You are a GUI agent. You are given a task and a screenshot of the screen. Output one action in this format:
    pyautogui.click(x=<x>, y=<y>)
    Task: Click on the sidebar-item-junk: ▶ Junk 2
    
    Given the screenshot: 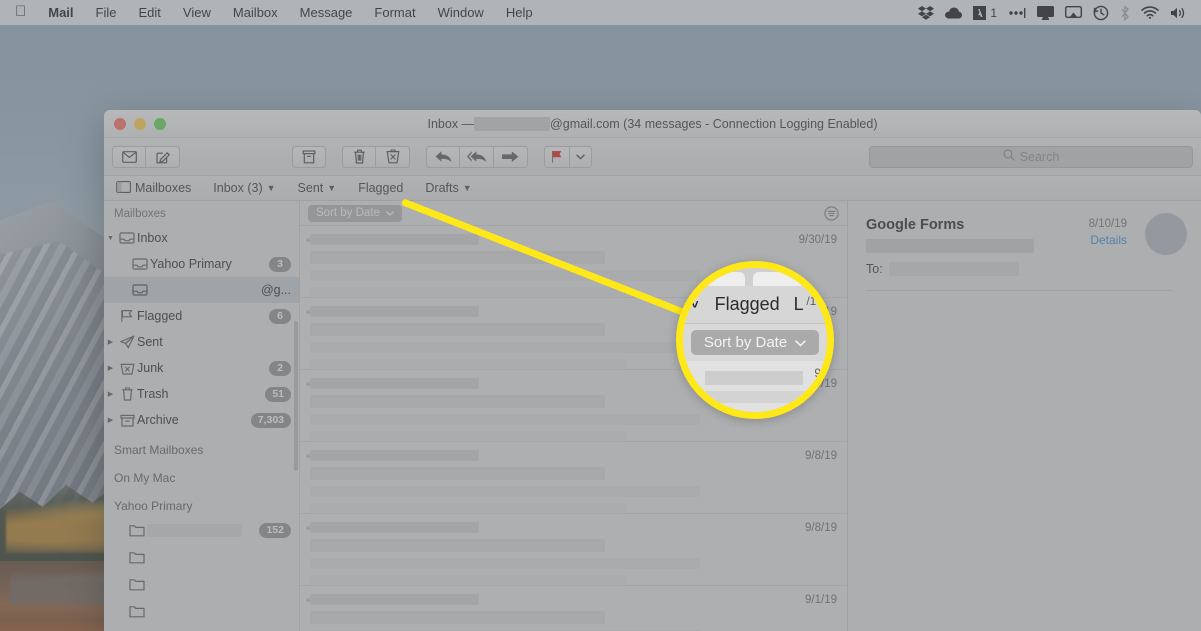 What is the action you would take?
    pyautogui.click(x=201, y=368)
    